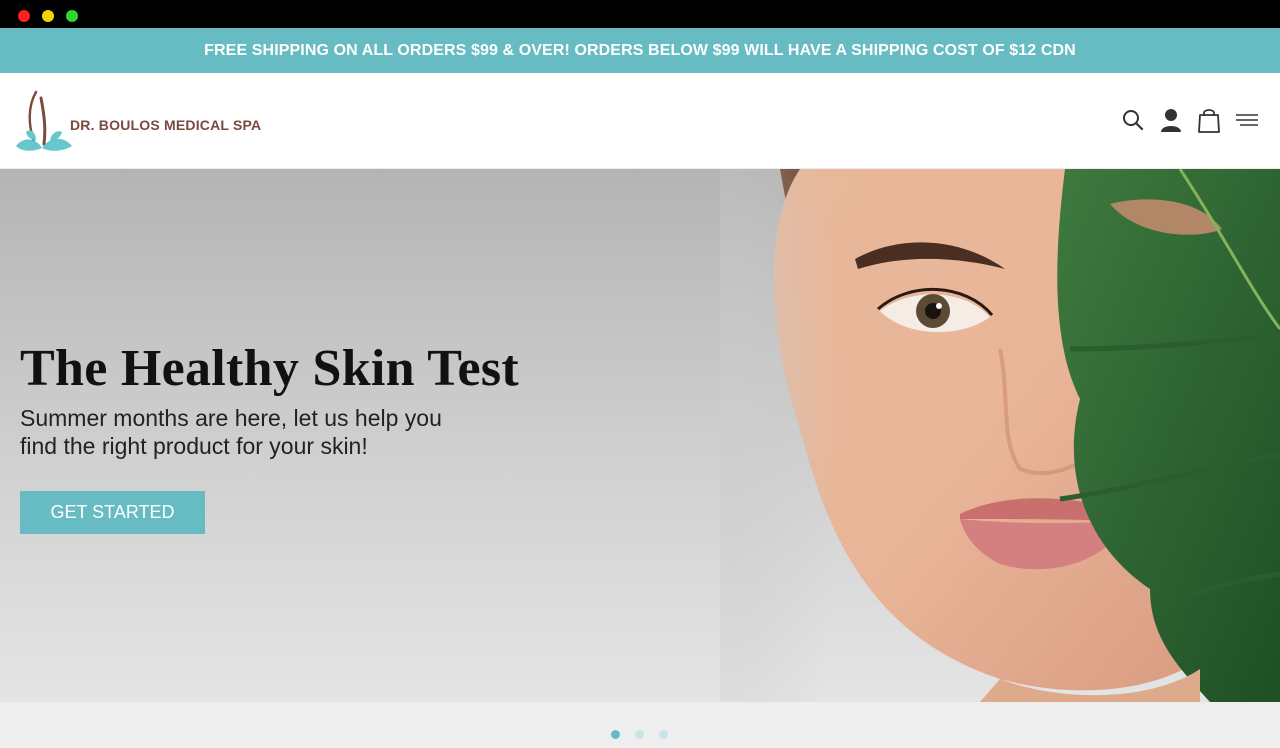 The image size is (1280, 748). I want to click on maximize-window-button, so click(72, 16).